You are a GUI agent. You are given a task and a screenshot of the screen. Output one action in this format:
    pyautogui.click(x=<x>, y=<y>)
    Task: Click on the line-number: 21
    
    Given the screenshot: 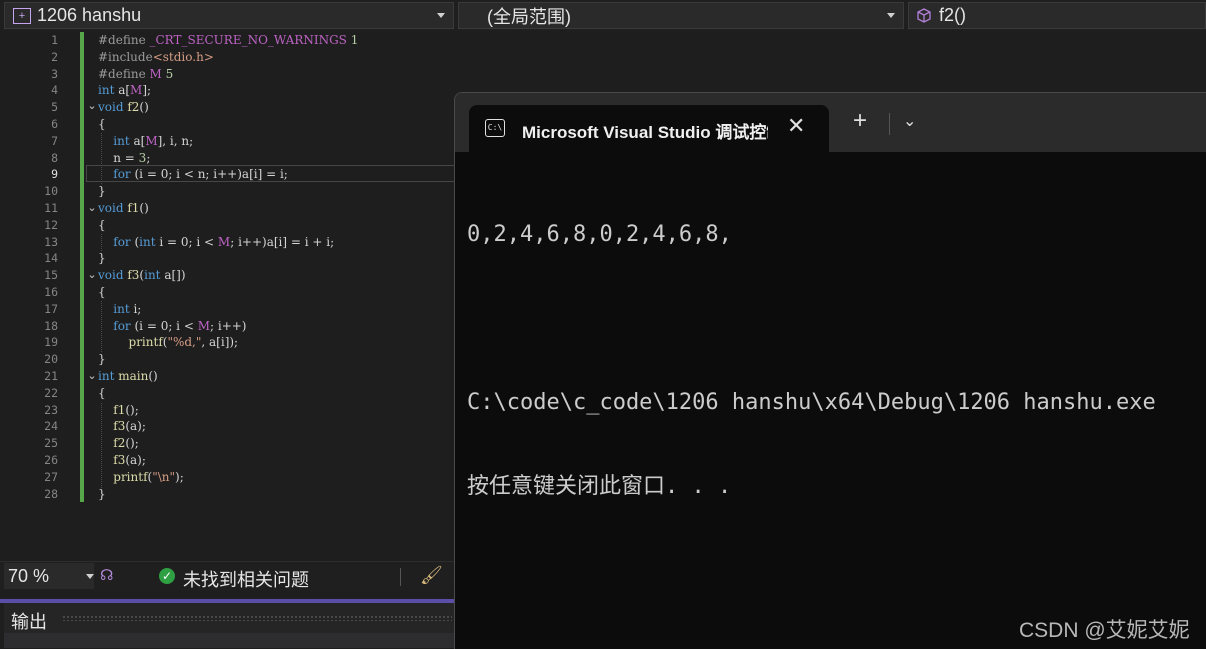 What is the action you would take?
    pyautogui.click(x=51, y=376)
    